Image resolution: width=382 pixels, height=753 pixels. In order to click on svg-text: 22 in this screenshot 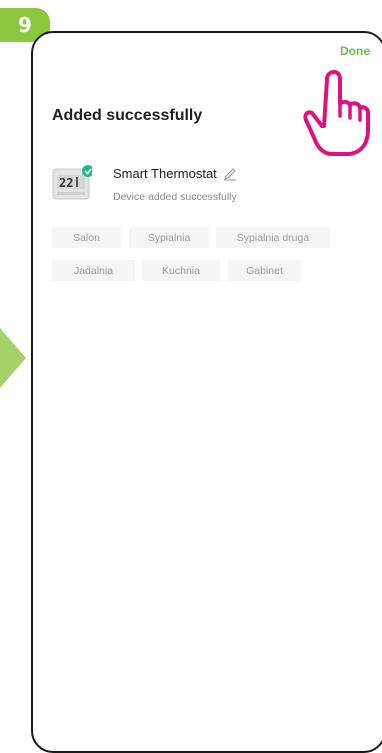, I will do `click(66, 183)`.